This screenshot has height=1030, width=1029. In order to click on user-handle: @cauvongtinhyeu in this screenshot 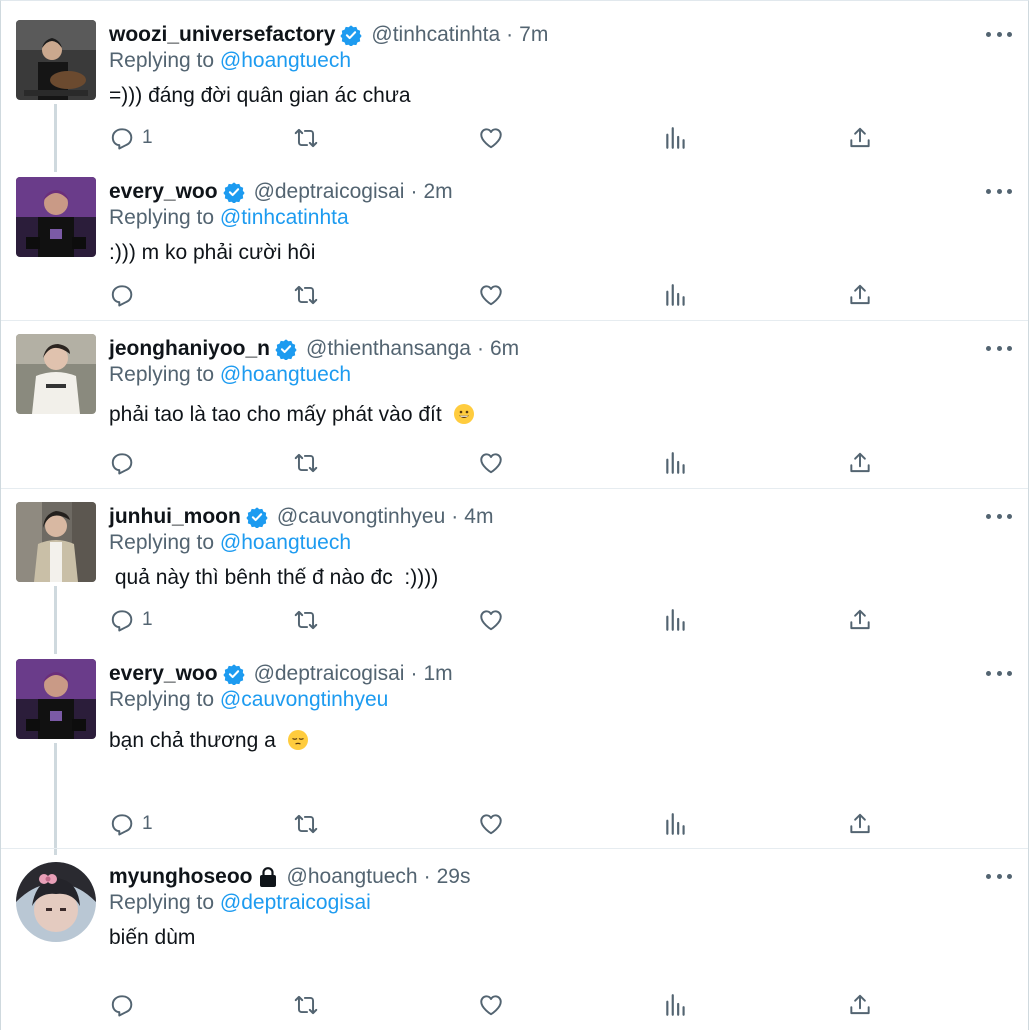, I will do `click(361, 517)`.